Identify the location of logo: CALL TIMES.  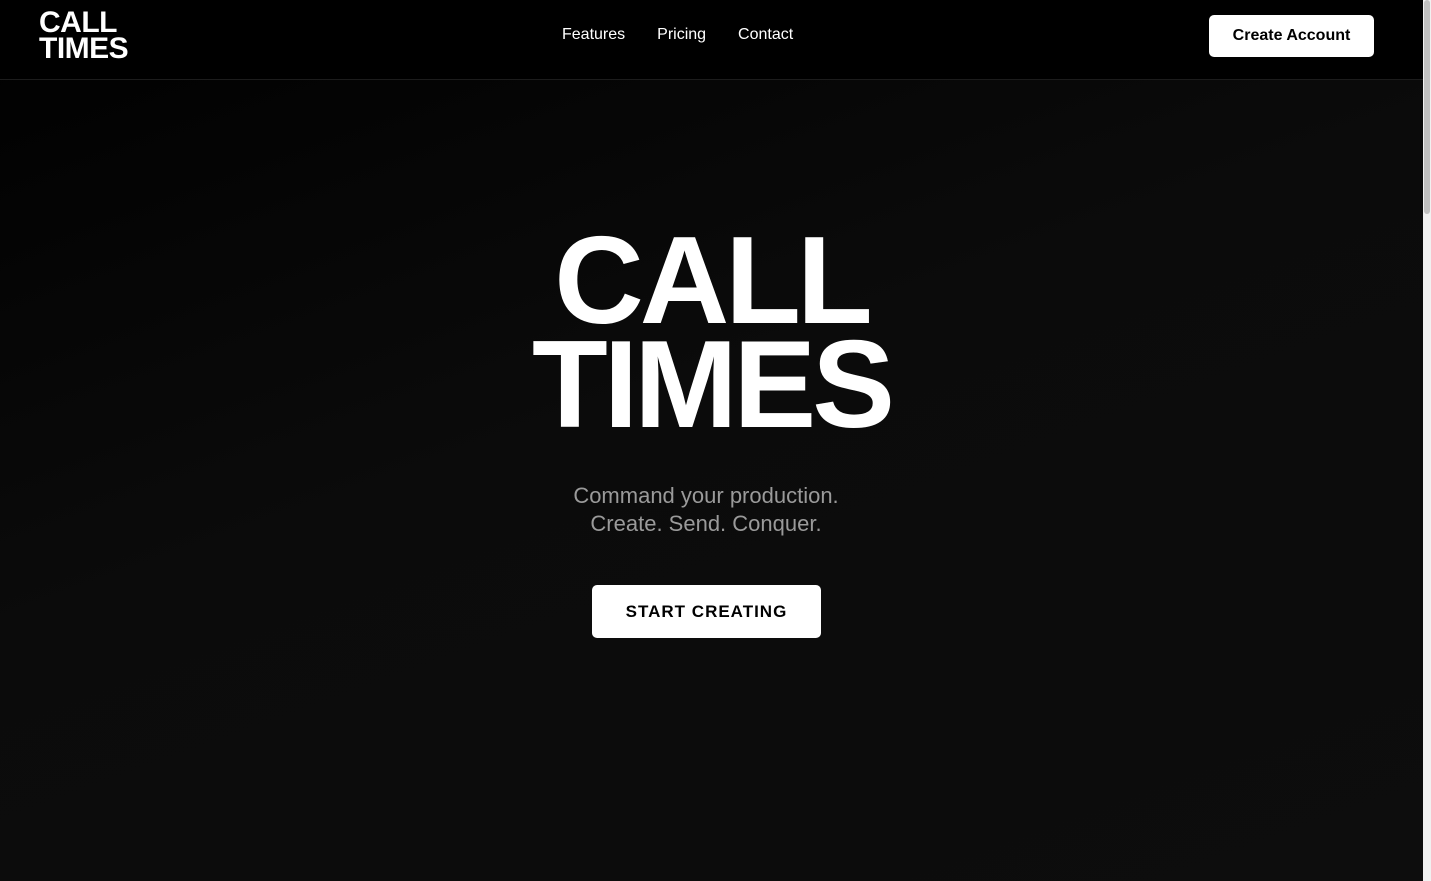
(84, 36).